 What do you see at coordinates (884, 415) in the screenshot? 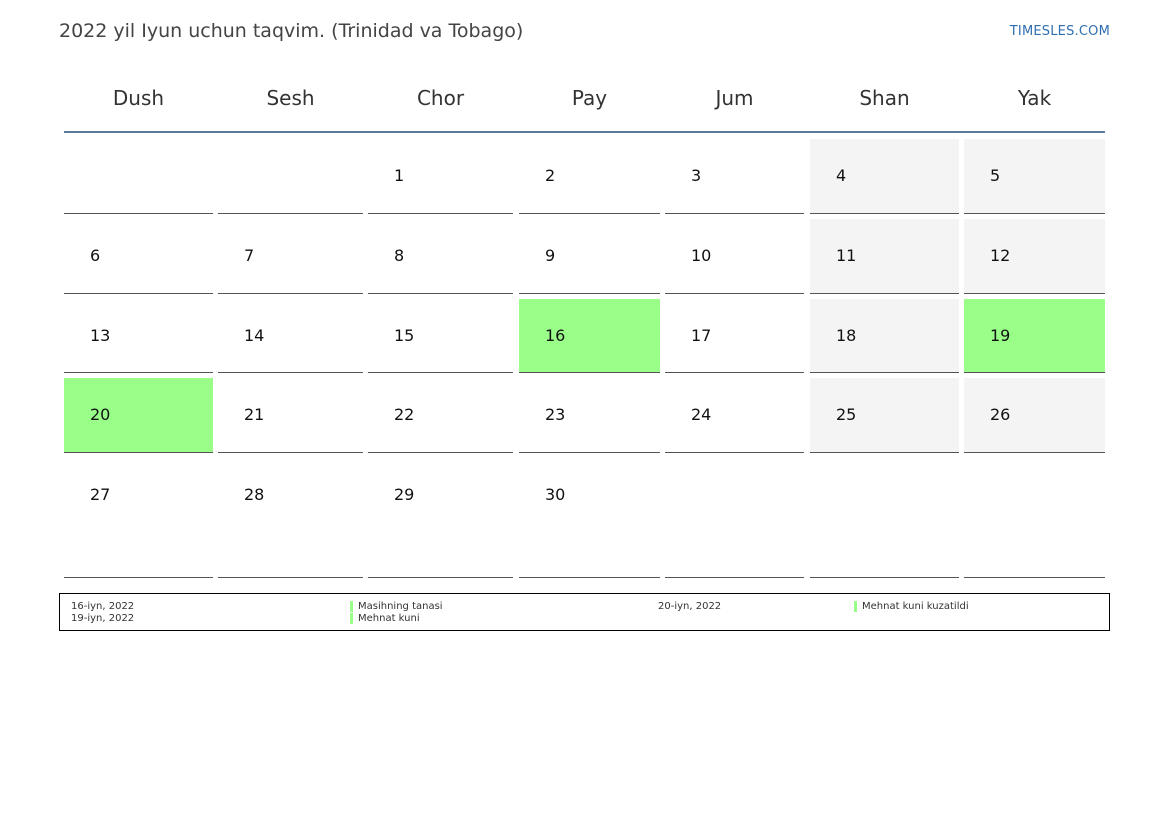
I see `day-cell-25: 25` at bounding box center [884, 415].